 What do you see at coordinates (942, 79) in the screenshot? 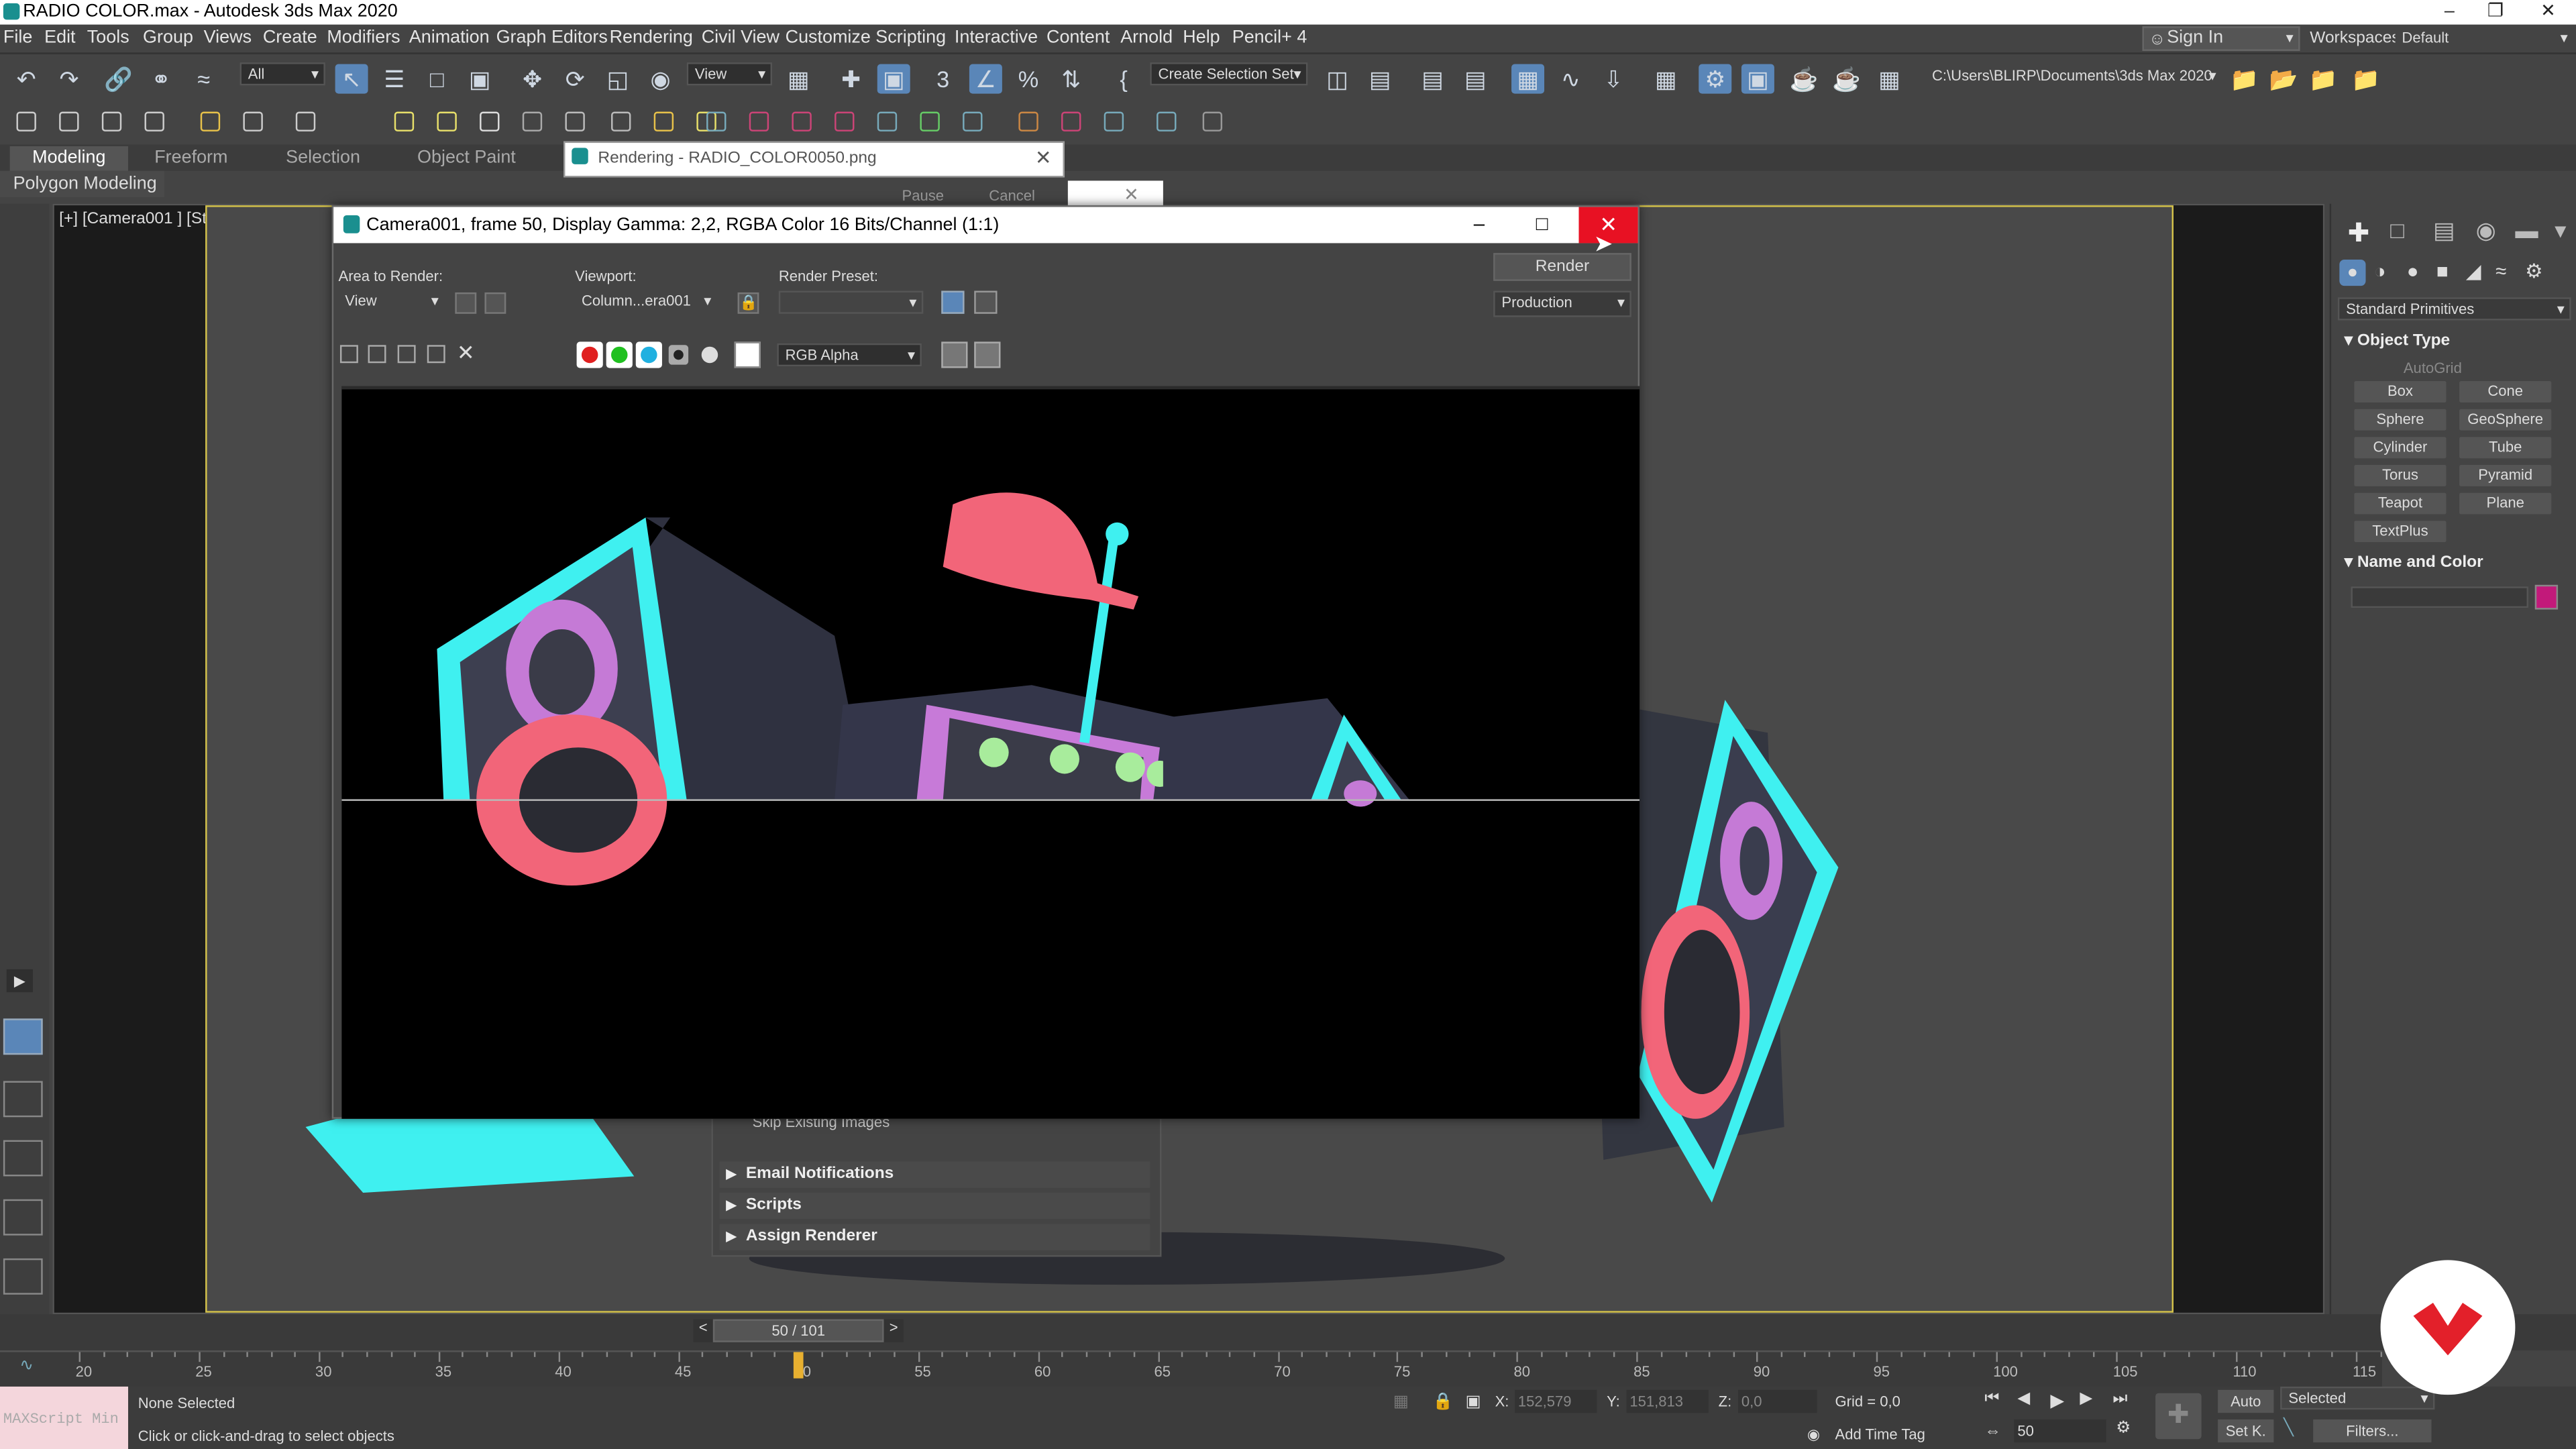
I see `snap-3d-icon: 3` at bounding box center [942, 79].